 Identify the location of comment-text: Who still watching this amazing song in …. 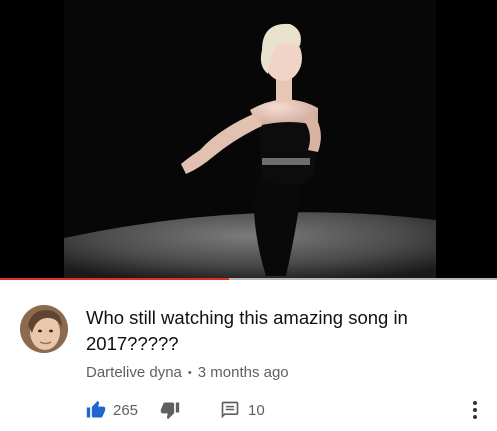
(247, 330).